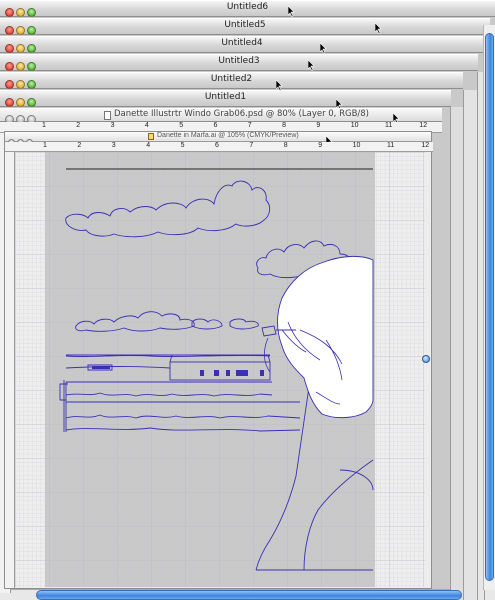 This screenshot has width=495, height=600. Describe the element at coordinates (168, 209) in the screenshot. I see `cloud-large` at that location.